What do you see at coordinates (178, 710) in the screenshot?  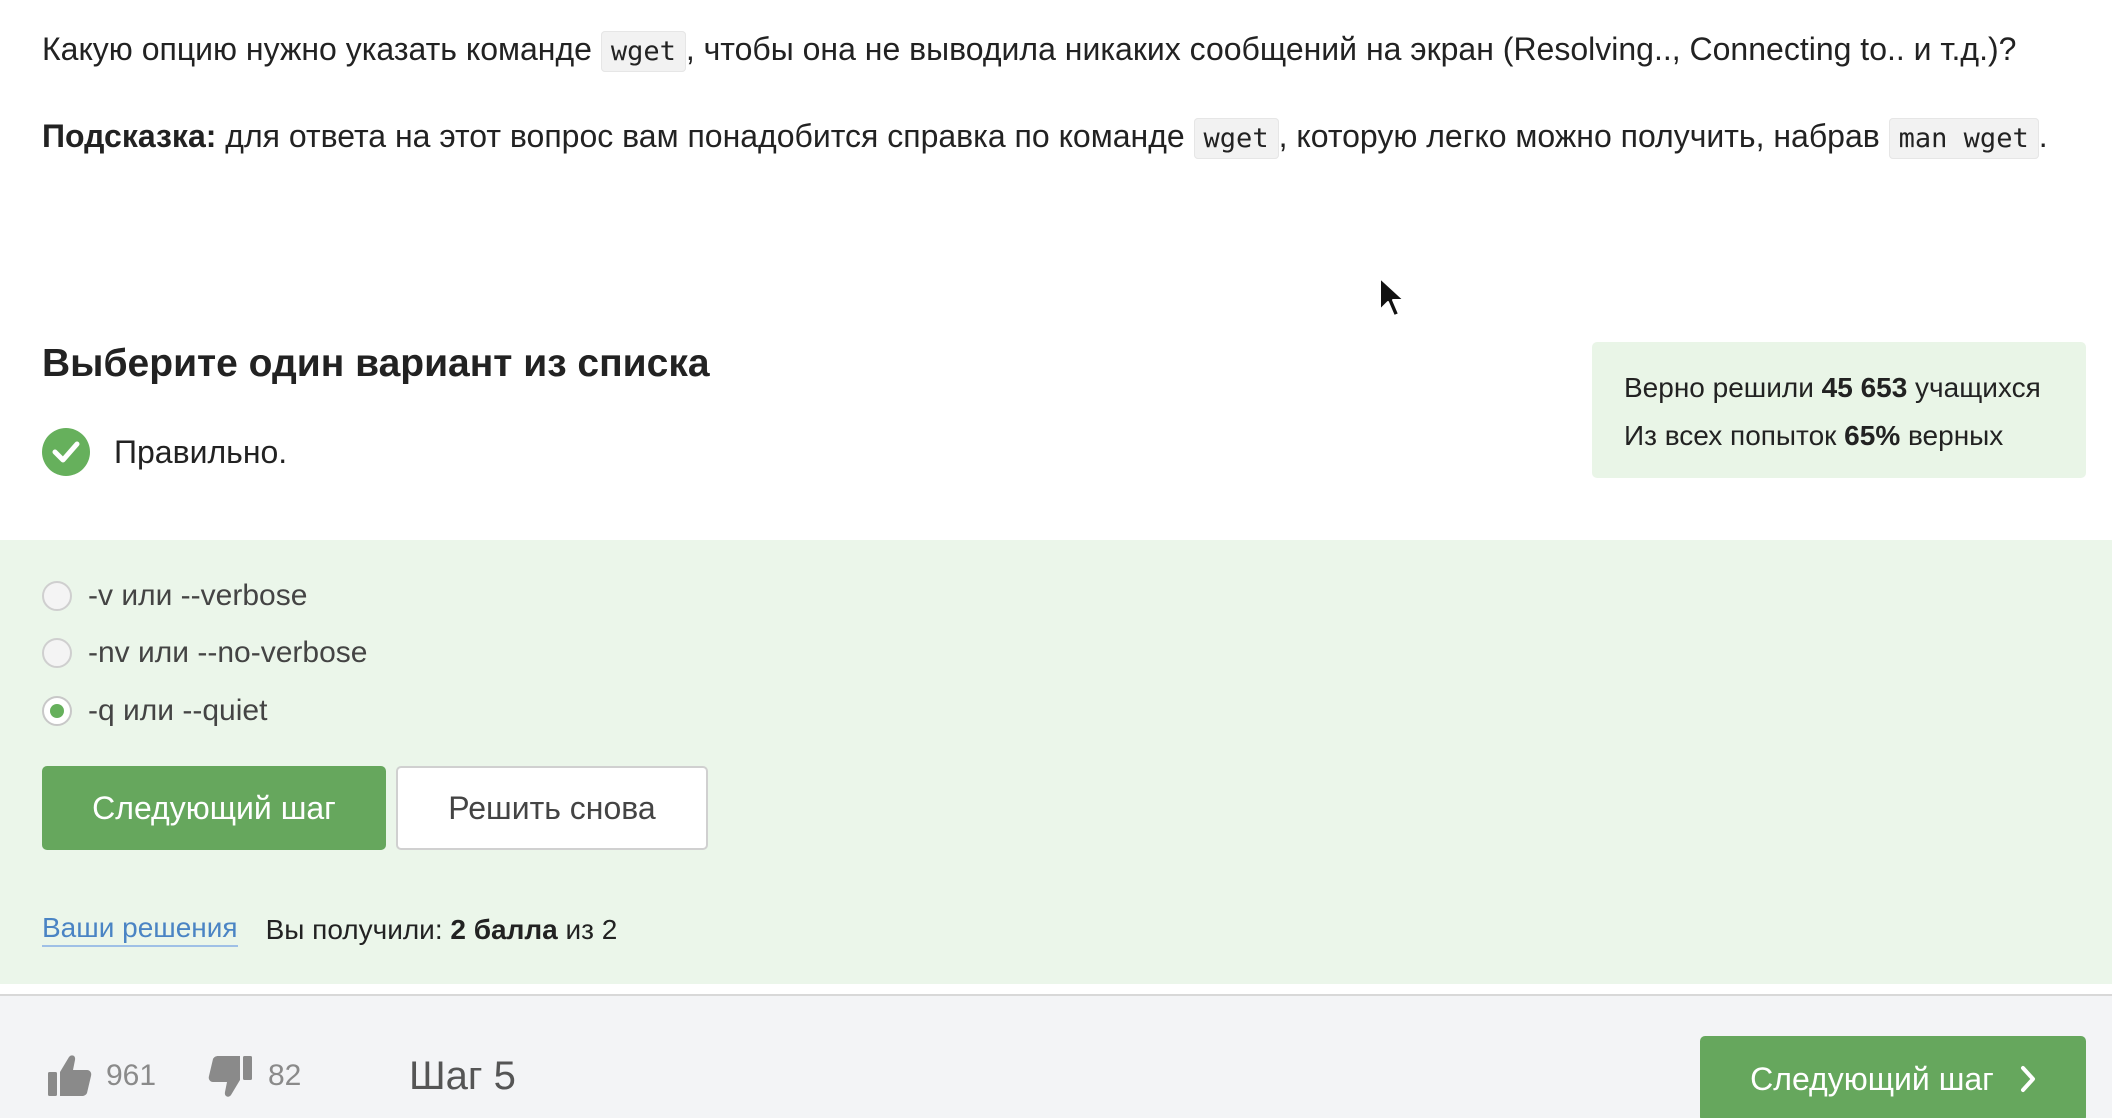 I see `option-label: -q или --quiet` at bounding box center [178, 710].